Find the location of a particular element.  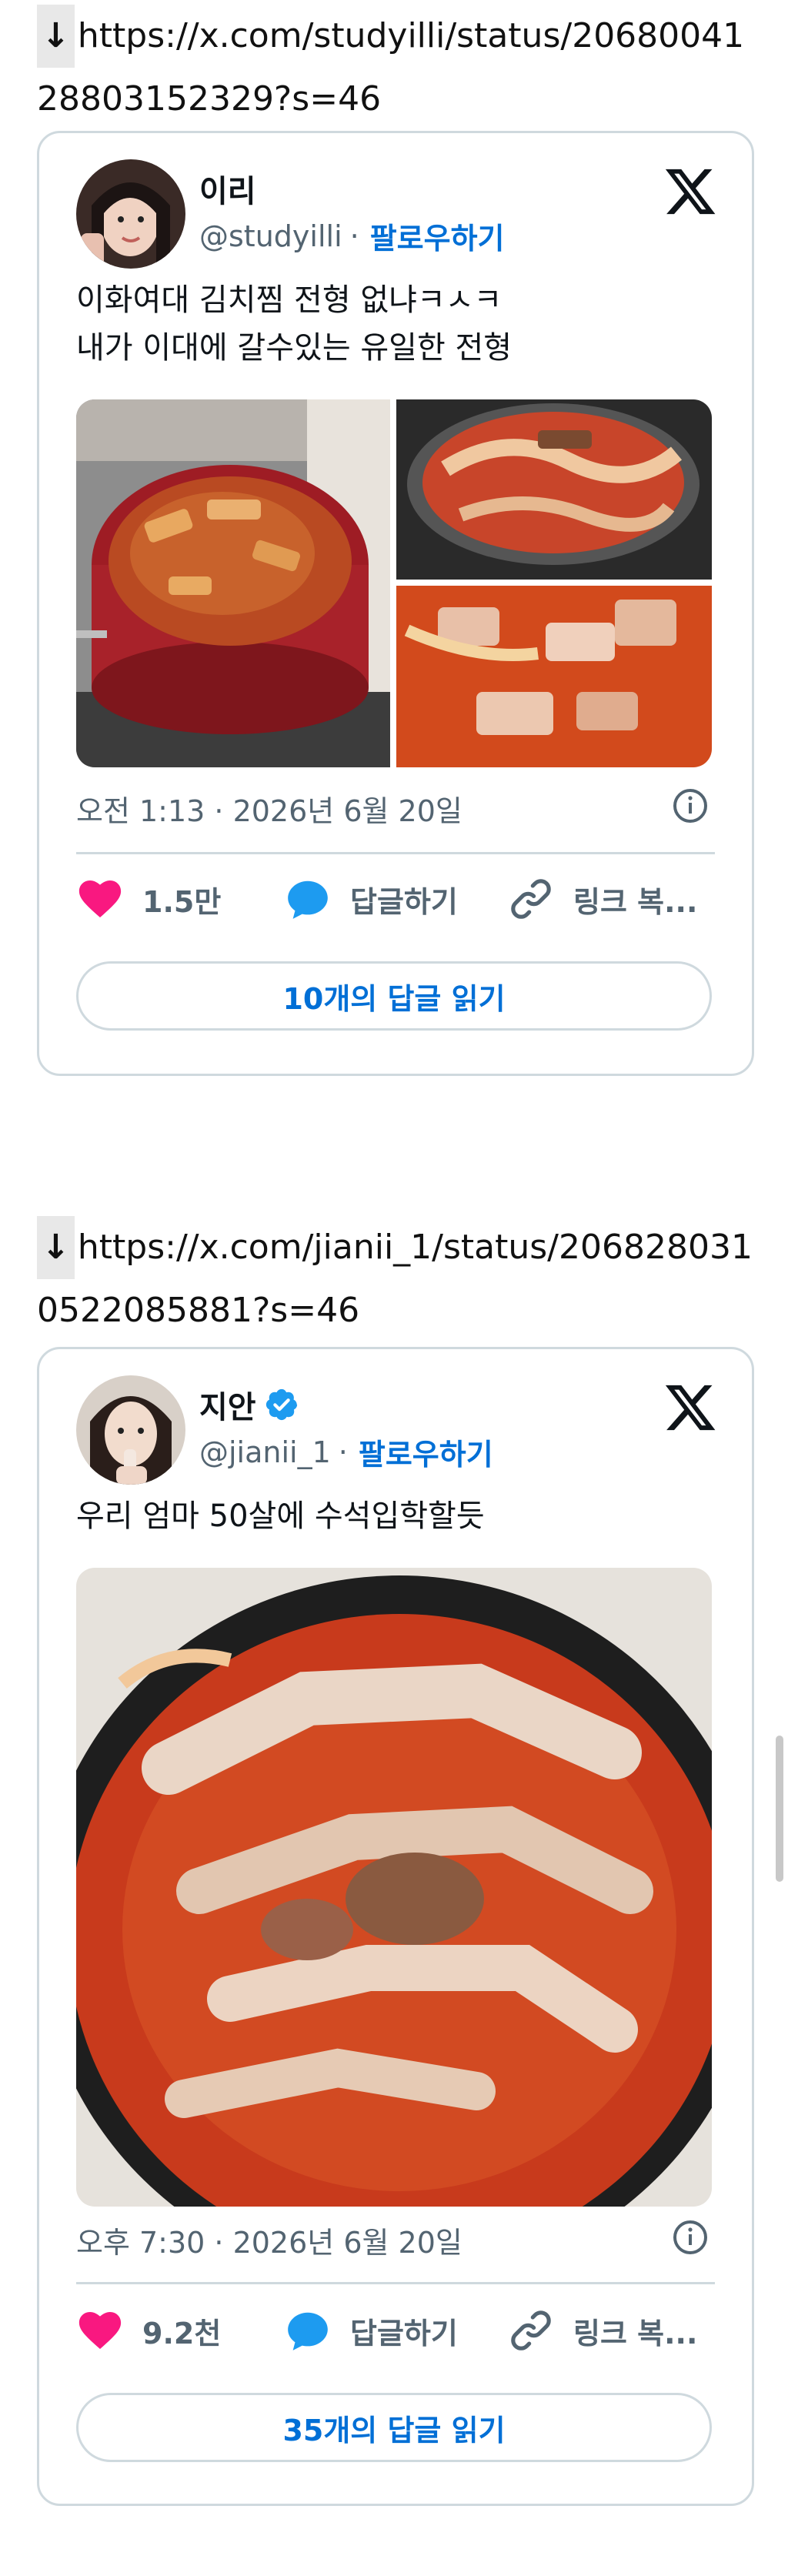

author-handle: @jianii_1 is located at coordinates (265, 1452).